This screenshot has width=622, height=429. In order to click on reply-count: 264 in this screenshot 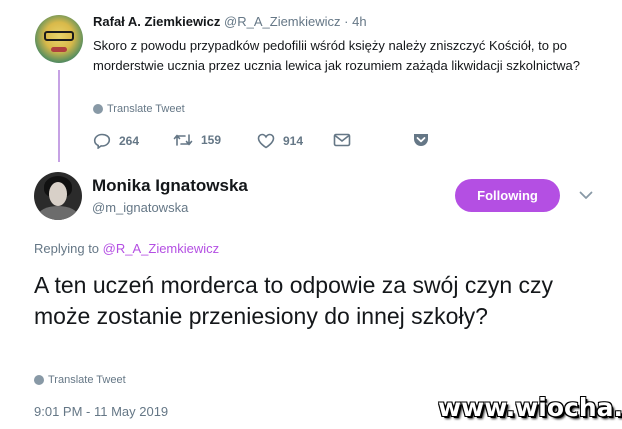, I will do `click(129, 141)`.